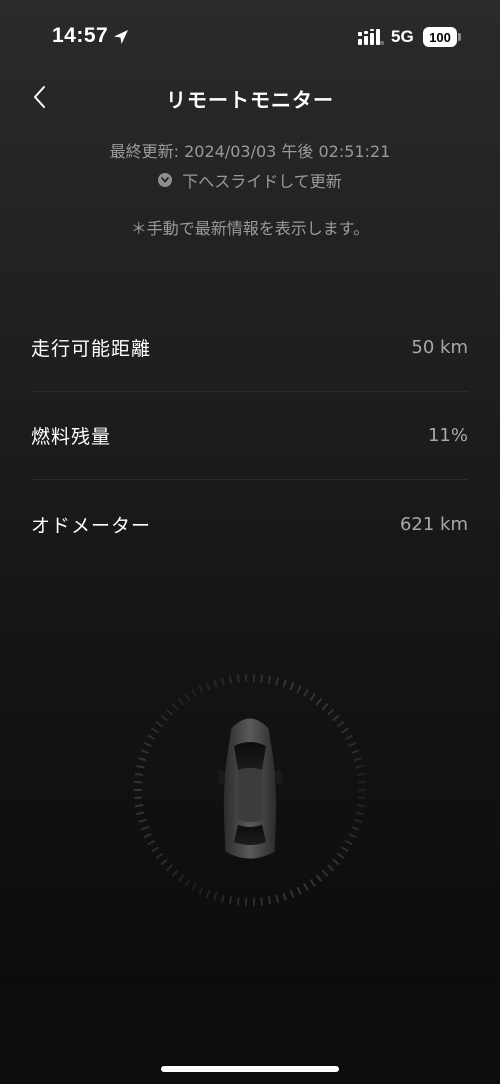 The height and width of the screenshot is (1084, 500). I want to click on fuel-level-row: 燃料残量 11%, so click(249, 436).